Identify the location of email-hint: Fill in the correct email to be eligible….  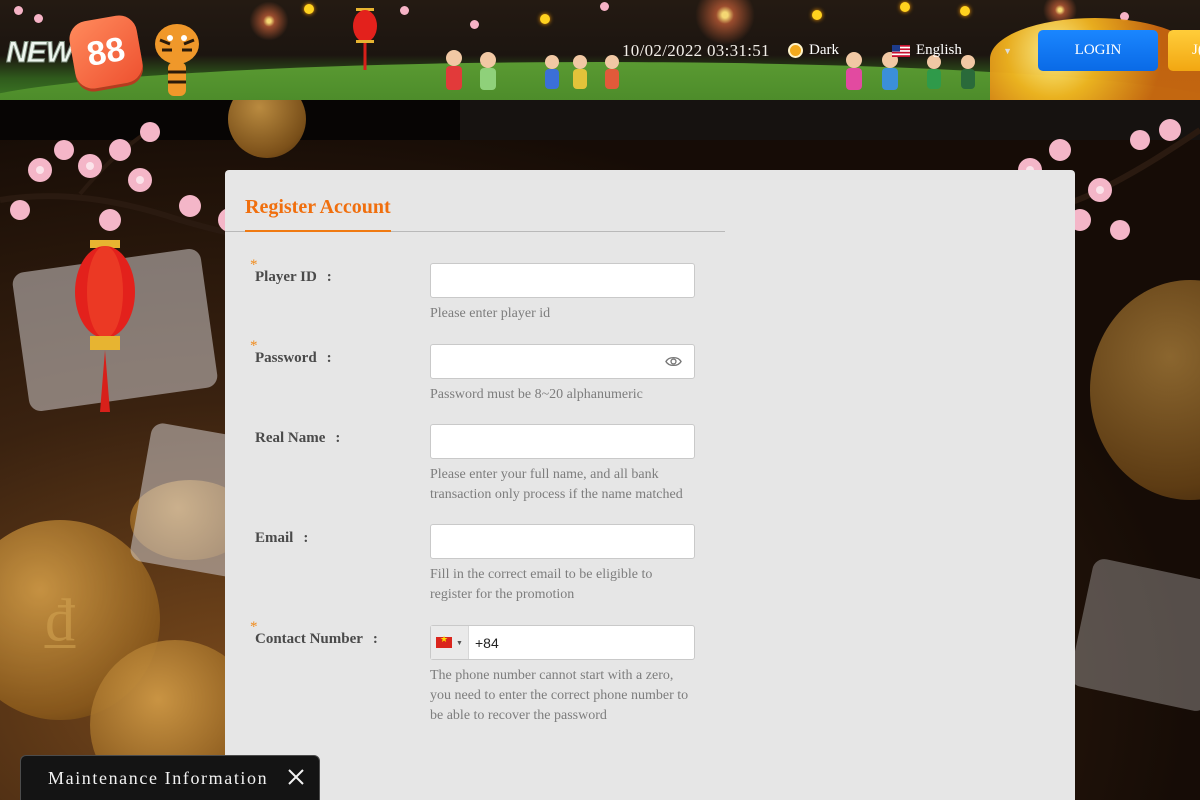
(541, 584).